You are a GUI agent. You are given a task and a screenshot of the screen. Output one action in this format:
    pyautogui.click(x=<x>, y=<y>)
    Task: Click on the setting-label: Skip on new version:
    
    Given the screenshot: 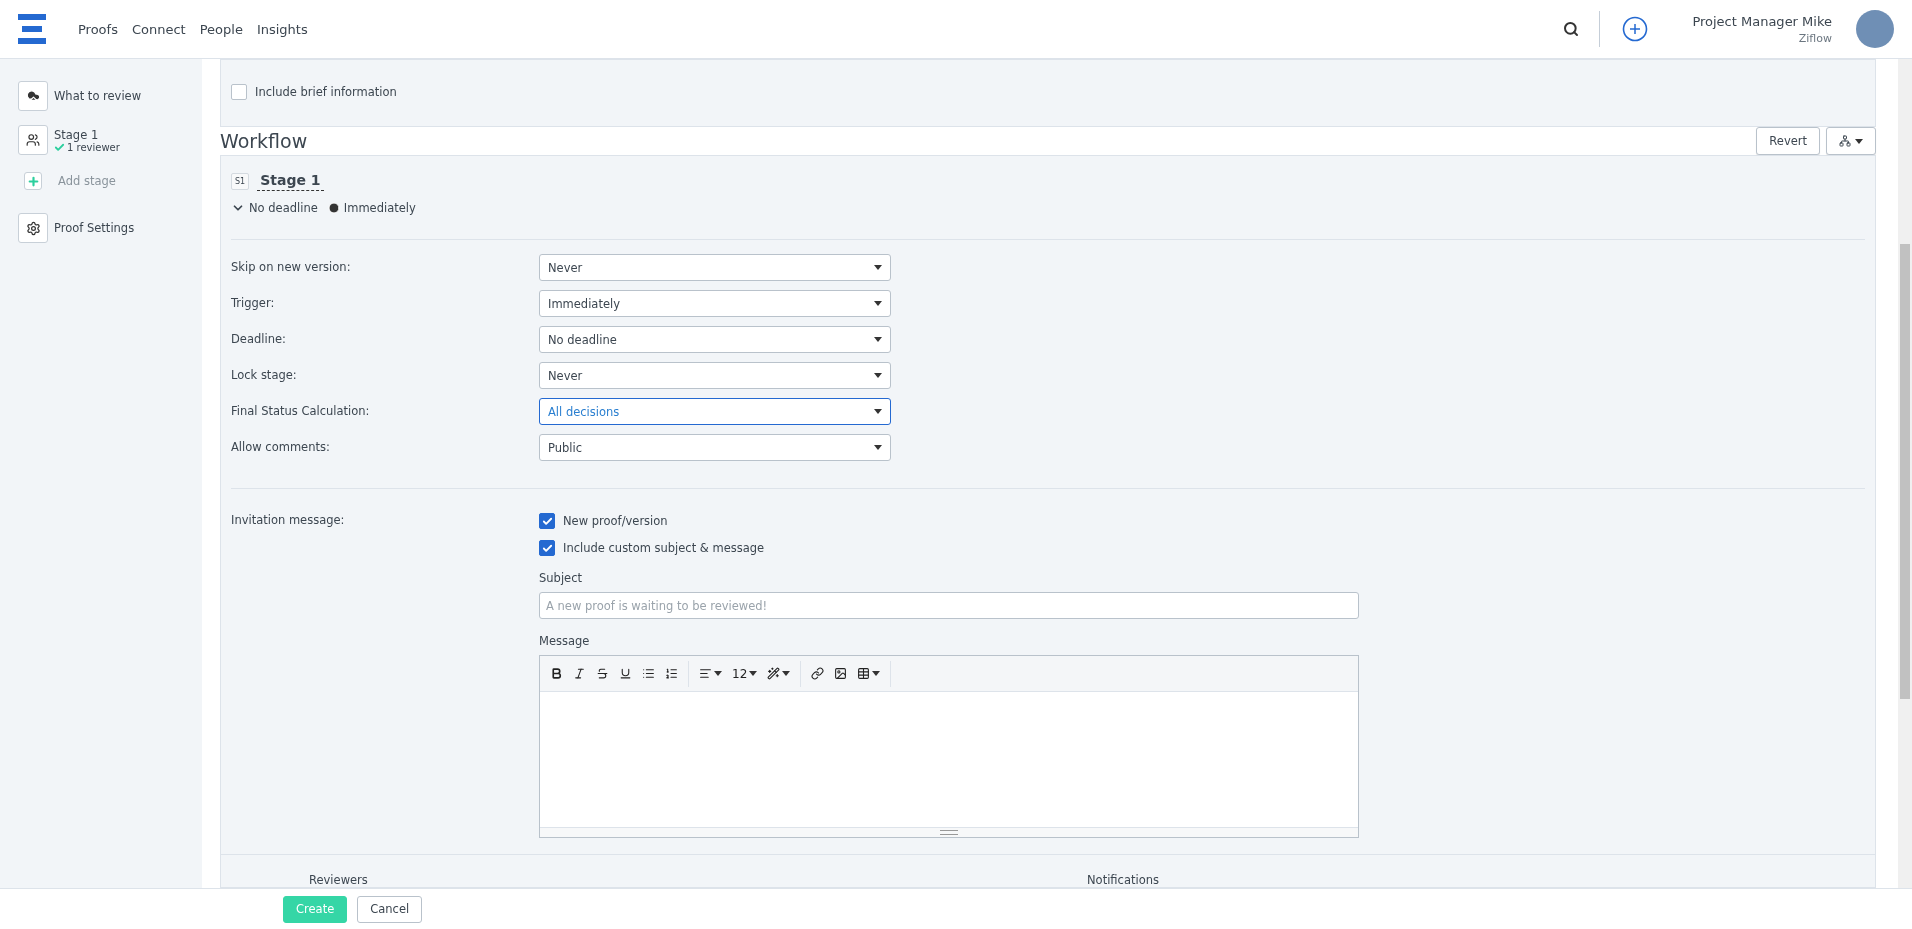 What is the action you would take?
    pyautogui.click(x=291, y=267)
    